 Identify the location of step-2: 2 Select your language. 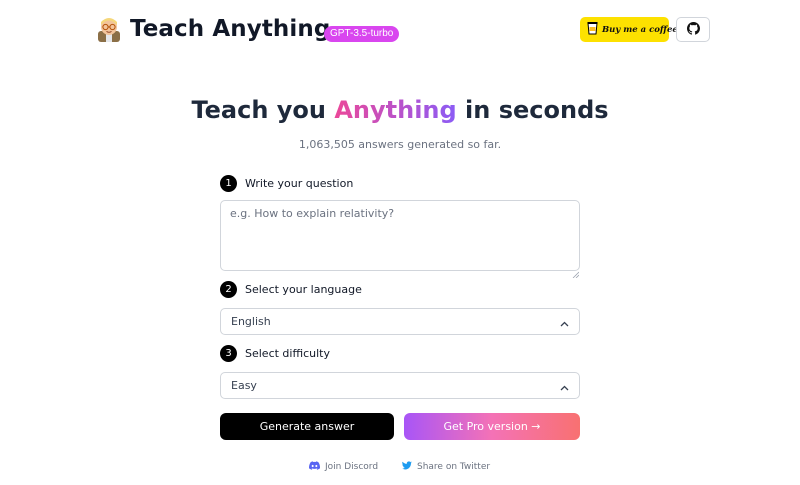
(291, 289).